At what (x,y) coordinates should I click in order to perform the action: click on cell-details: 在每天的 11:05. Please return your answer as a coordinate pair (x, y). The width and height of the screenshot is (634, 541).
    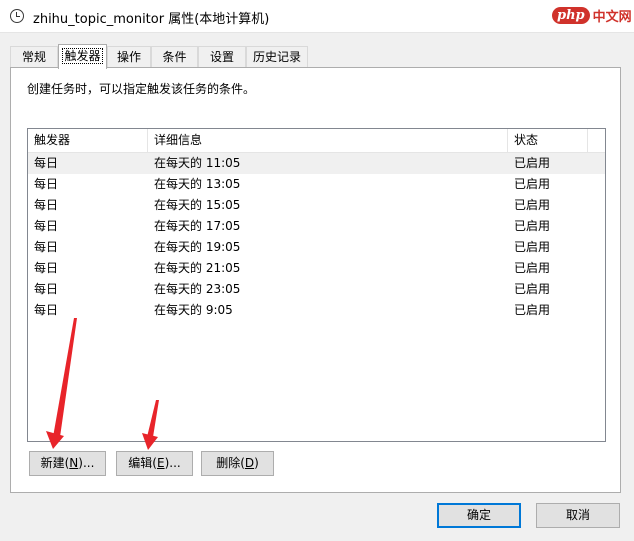
    Looking at the image, I should click on (197, 163).